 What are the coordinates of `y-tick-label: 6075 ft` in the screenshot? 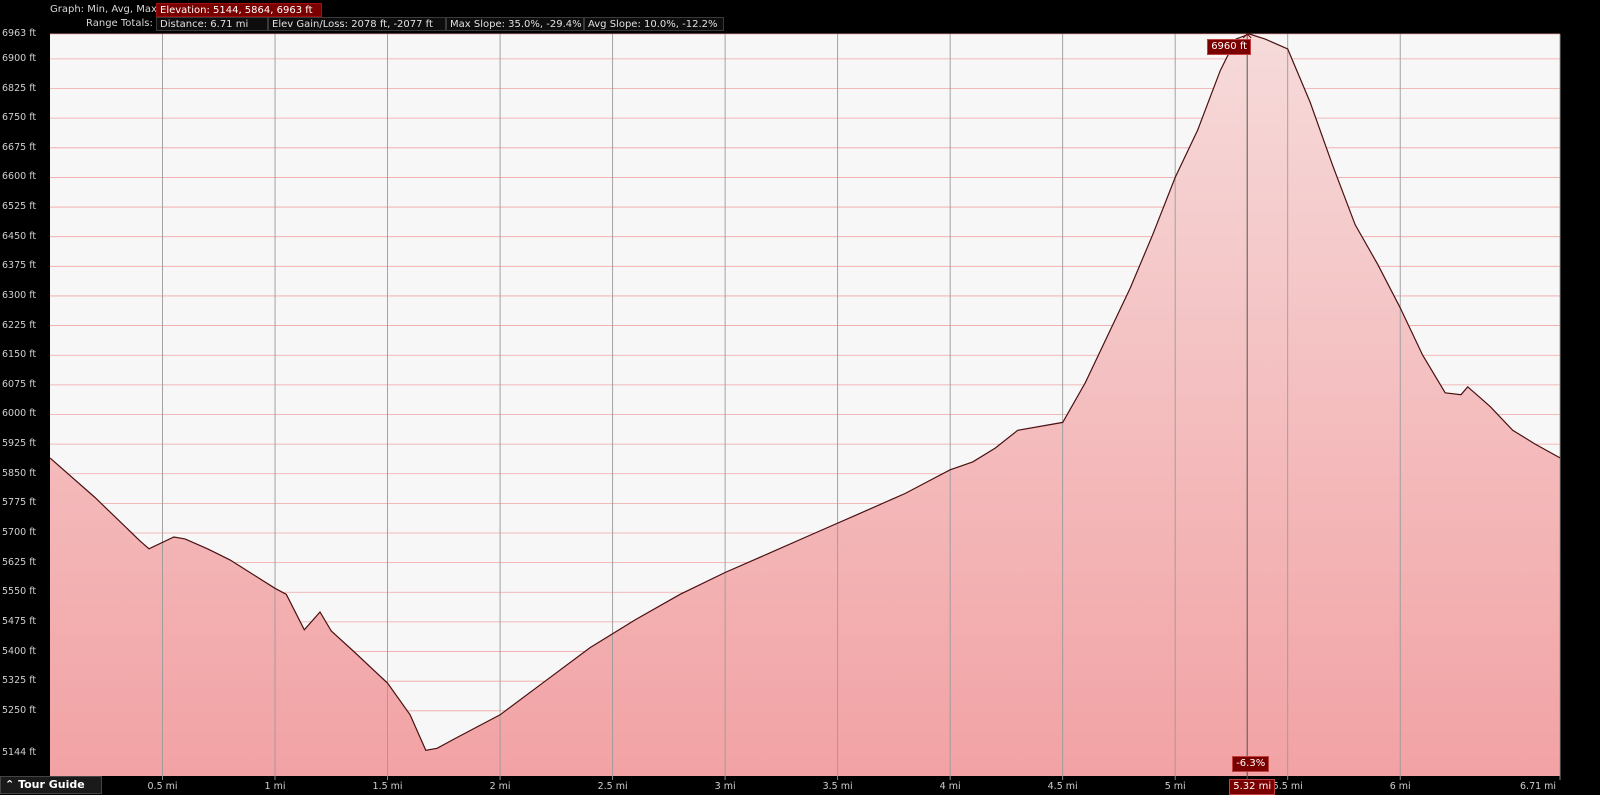 It's located at (19, 384).